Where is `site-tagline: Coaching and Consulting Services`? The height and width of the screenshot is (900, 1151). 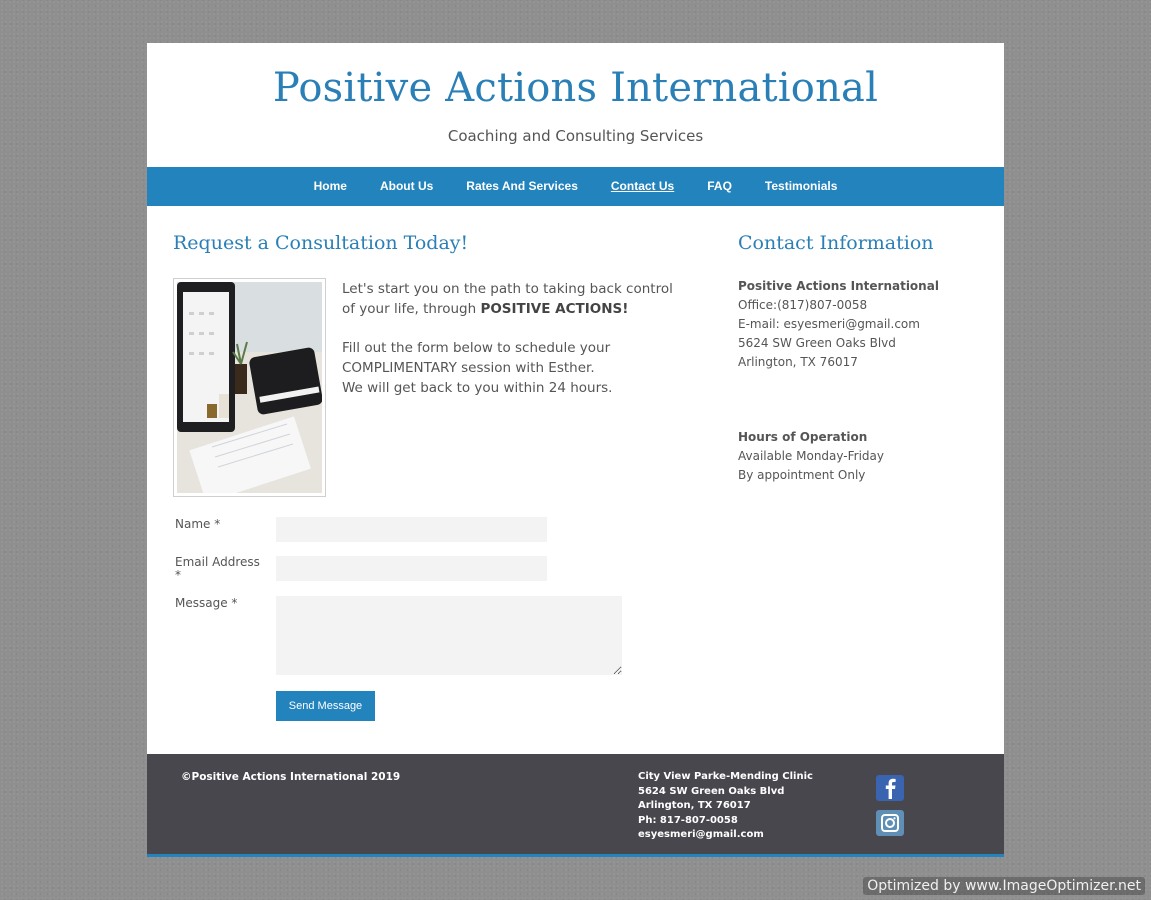
site-tagline: Coaching and Consulting Services is located at coordinates (575, 136).